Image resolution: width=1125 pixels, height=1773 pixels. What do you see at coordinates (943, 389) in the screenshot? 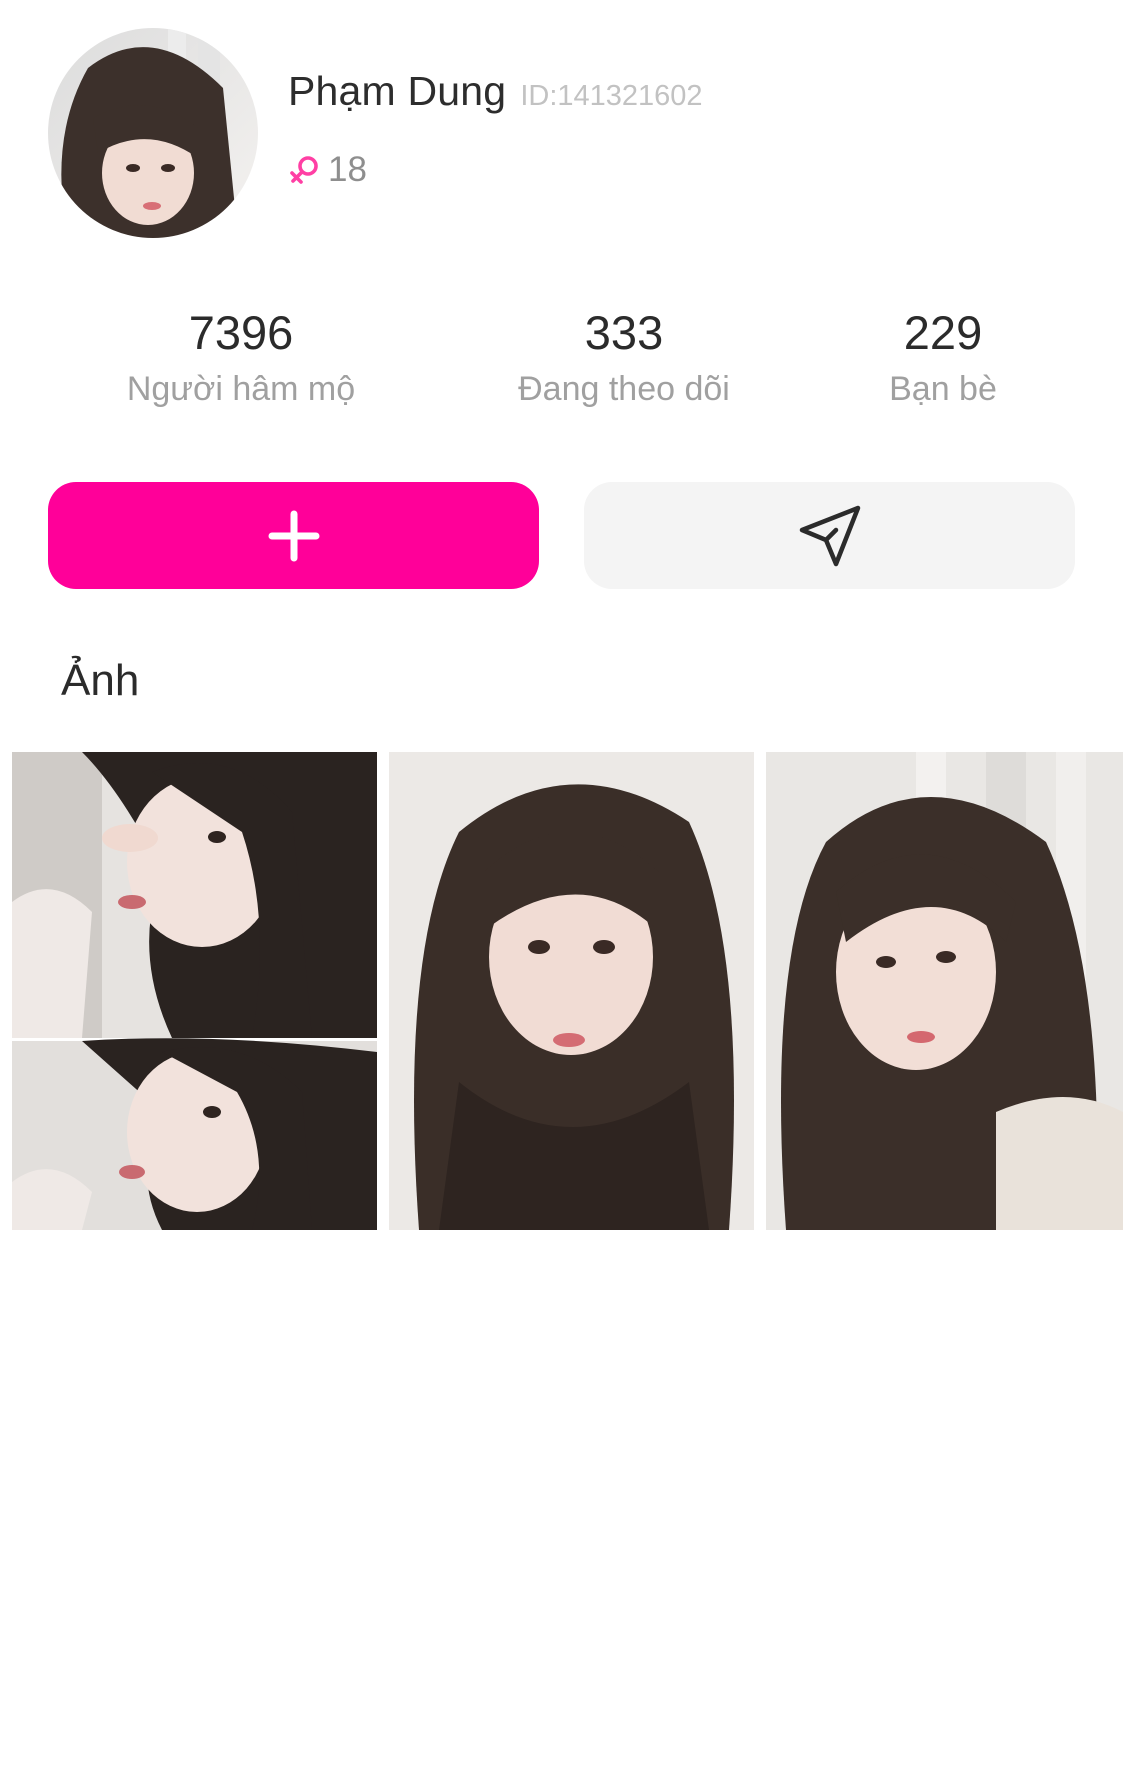
I see `stat-friends-label: Bạn bè` at bounding box center [943, 389].